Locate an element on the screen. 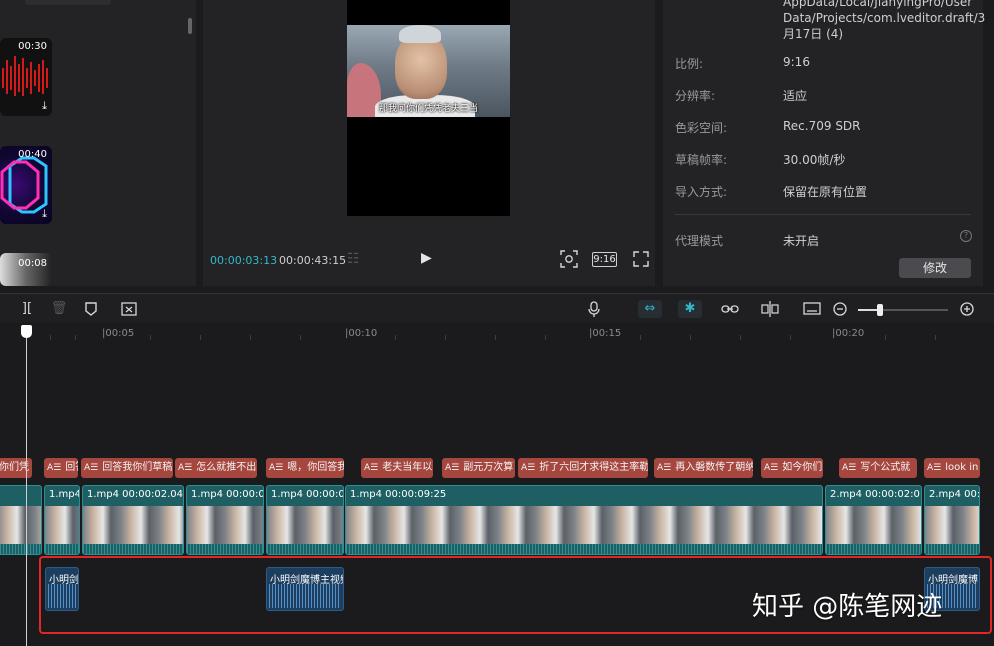 Image resolution: width=994 pixels, height=646 pixels. text-clip-label: 嗯，你回答我 is located at coordinates (315, 467).